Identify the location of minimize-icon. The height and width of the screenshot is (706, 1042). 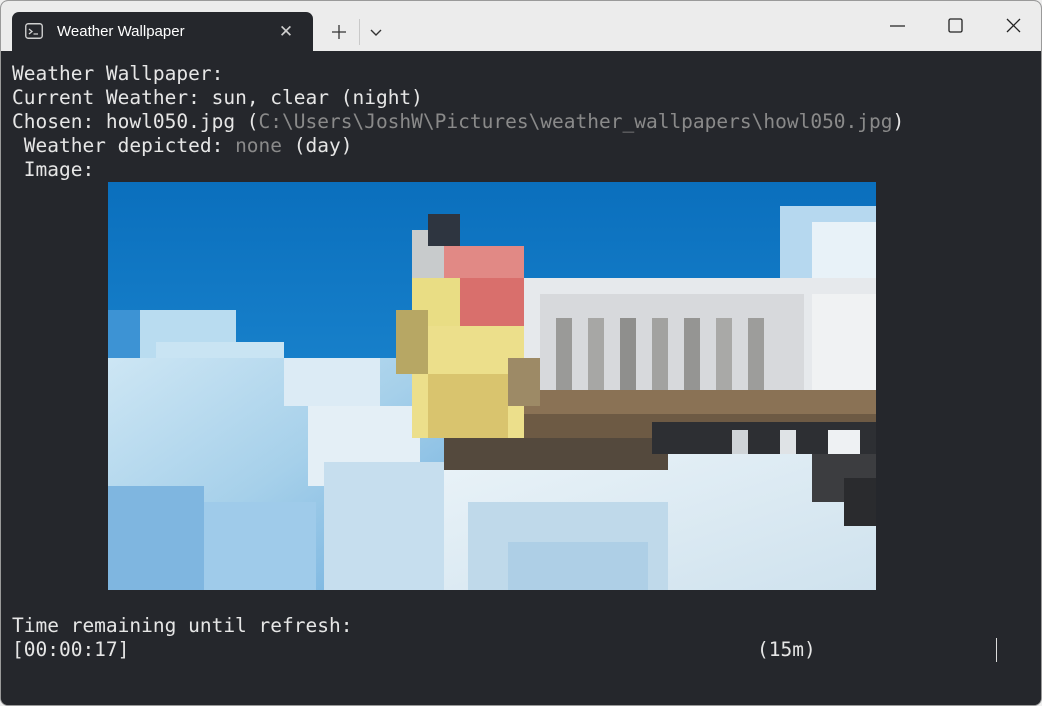
(897, 26).